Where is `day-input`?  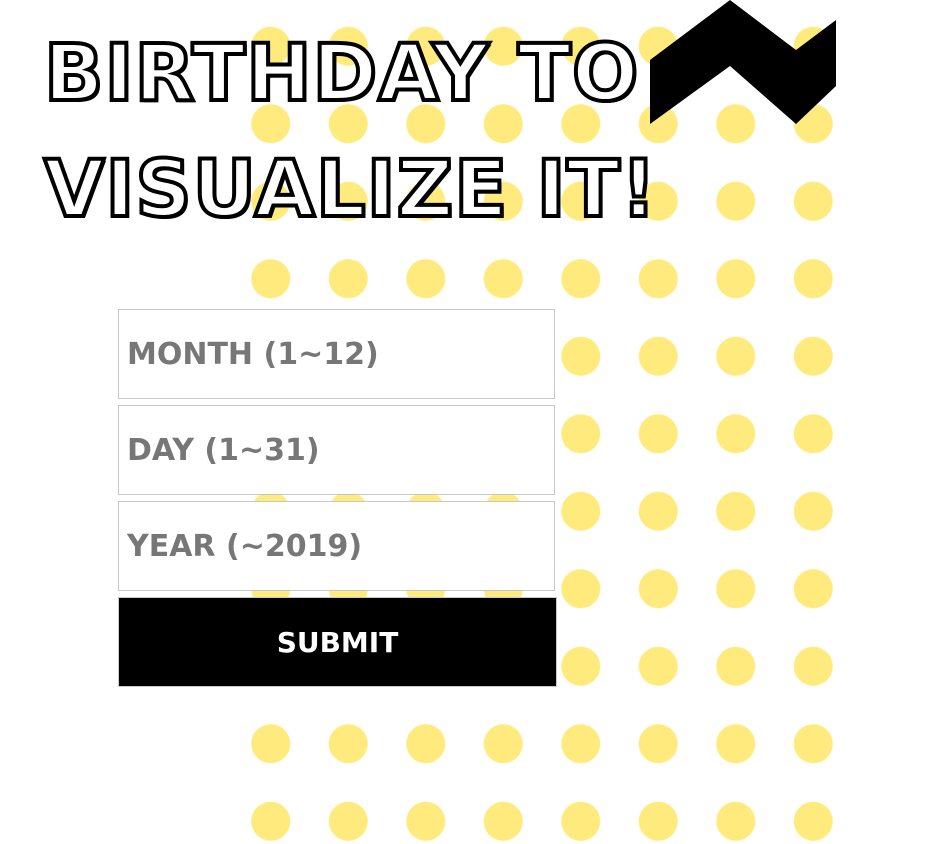 day-input is located at coordinates (336, 450).